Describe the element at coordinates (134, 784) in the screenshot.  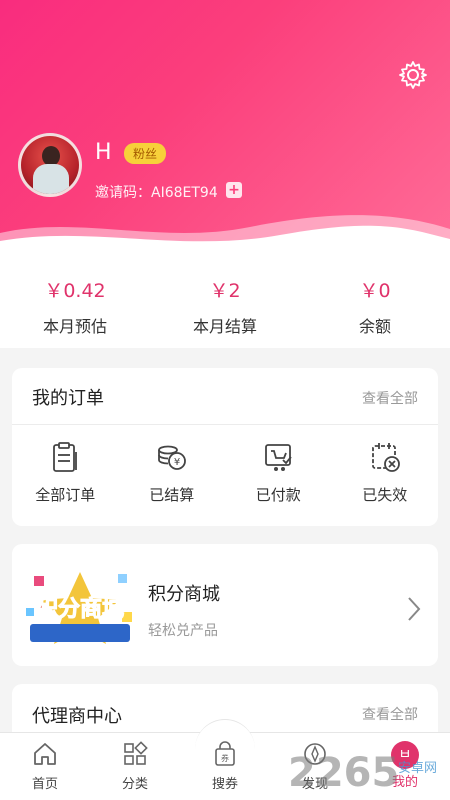
I see `tab-label: 分类` at that location.